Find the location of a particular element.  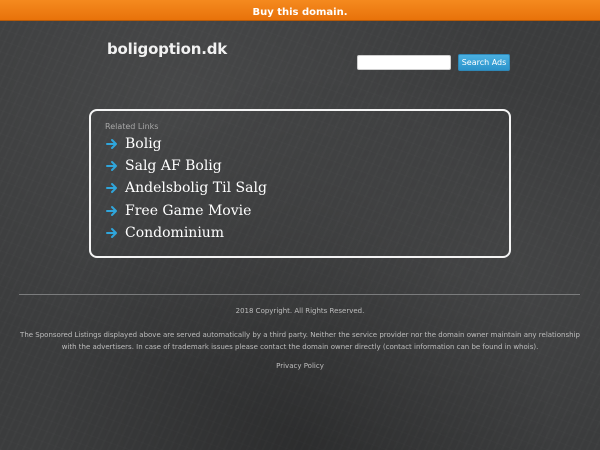

search-ads-button: Search Ads is located at coordinates (484, 62).